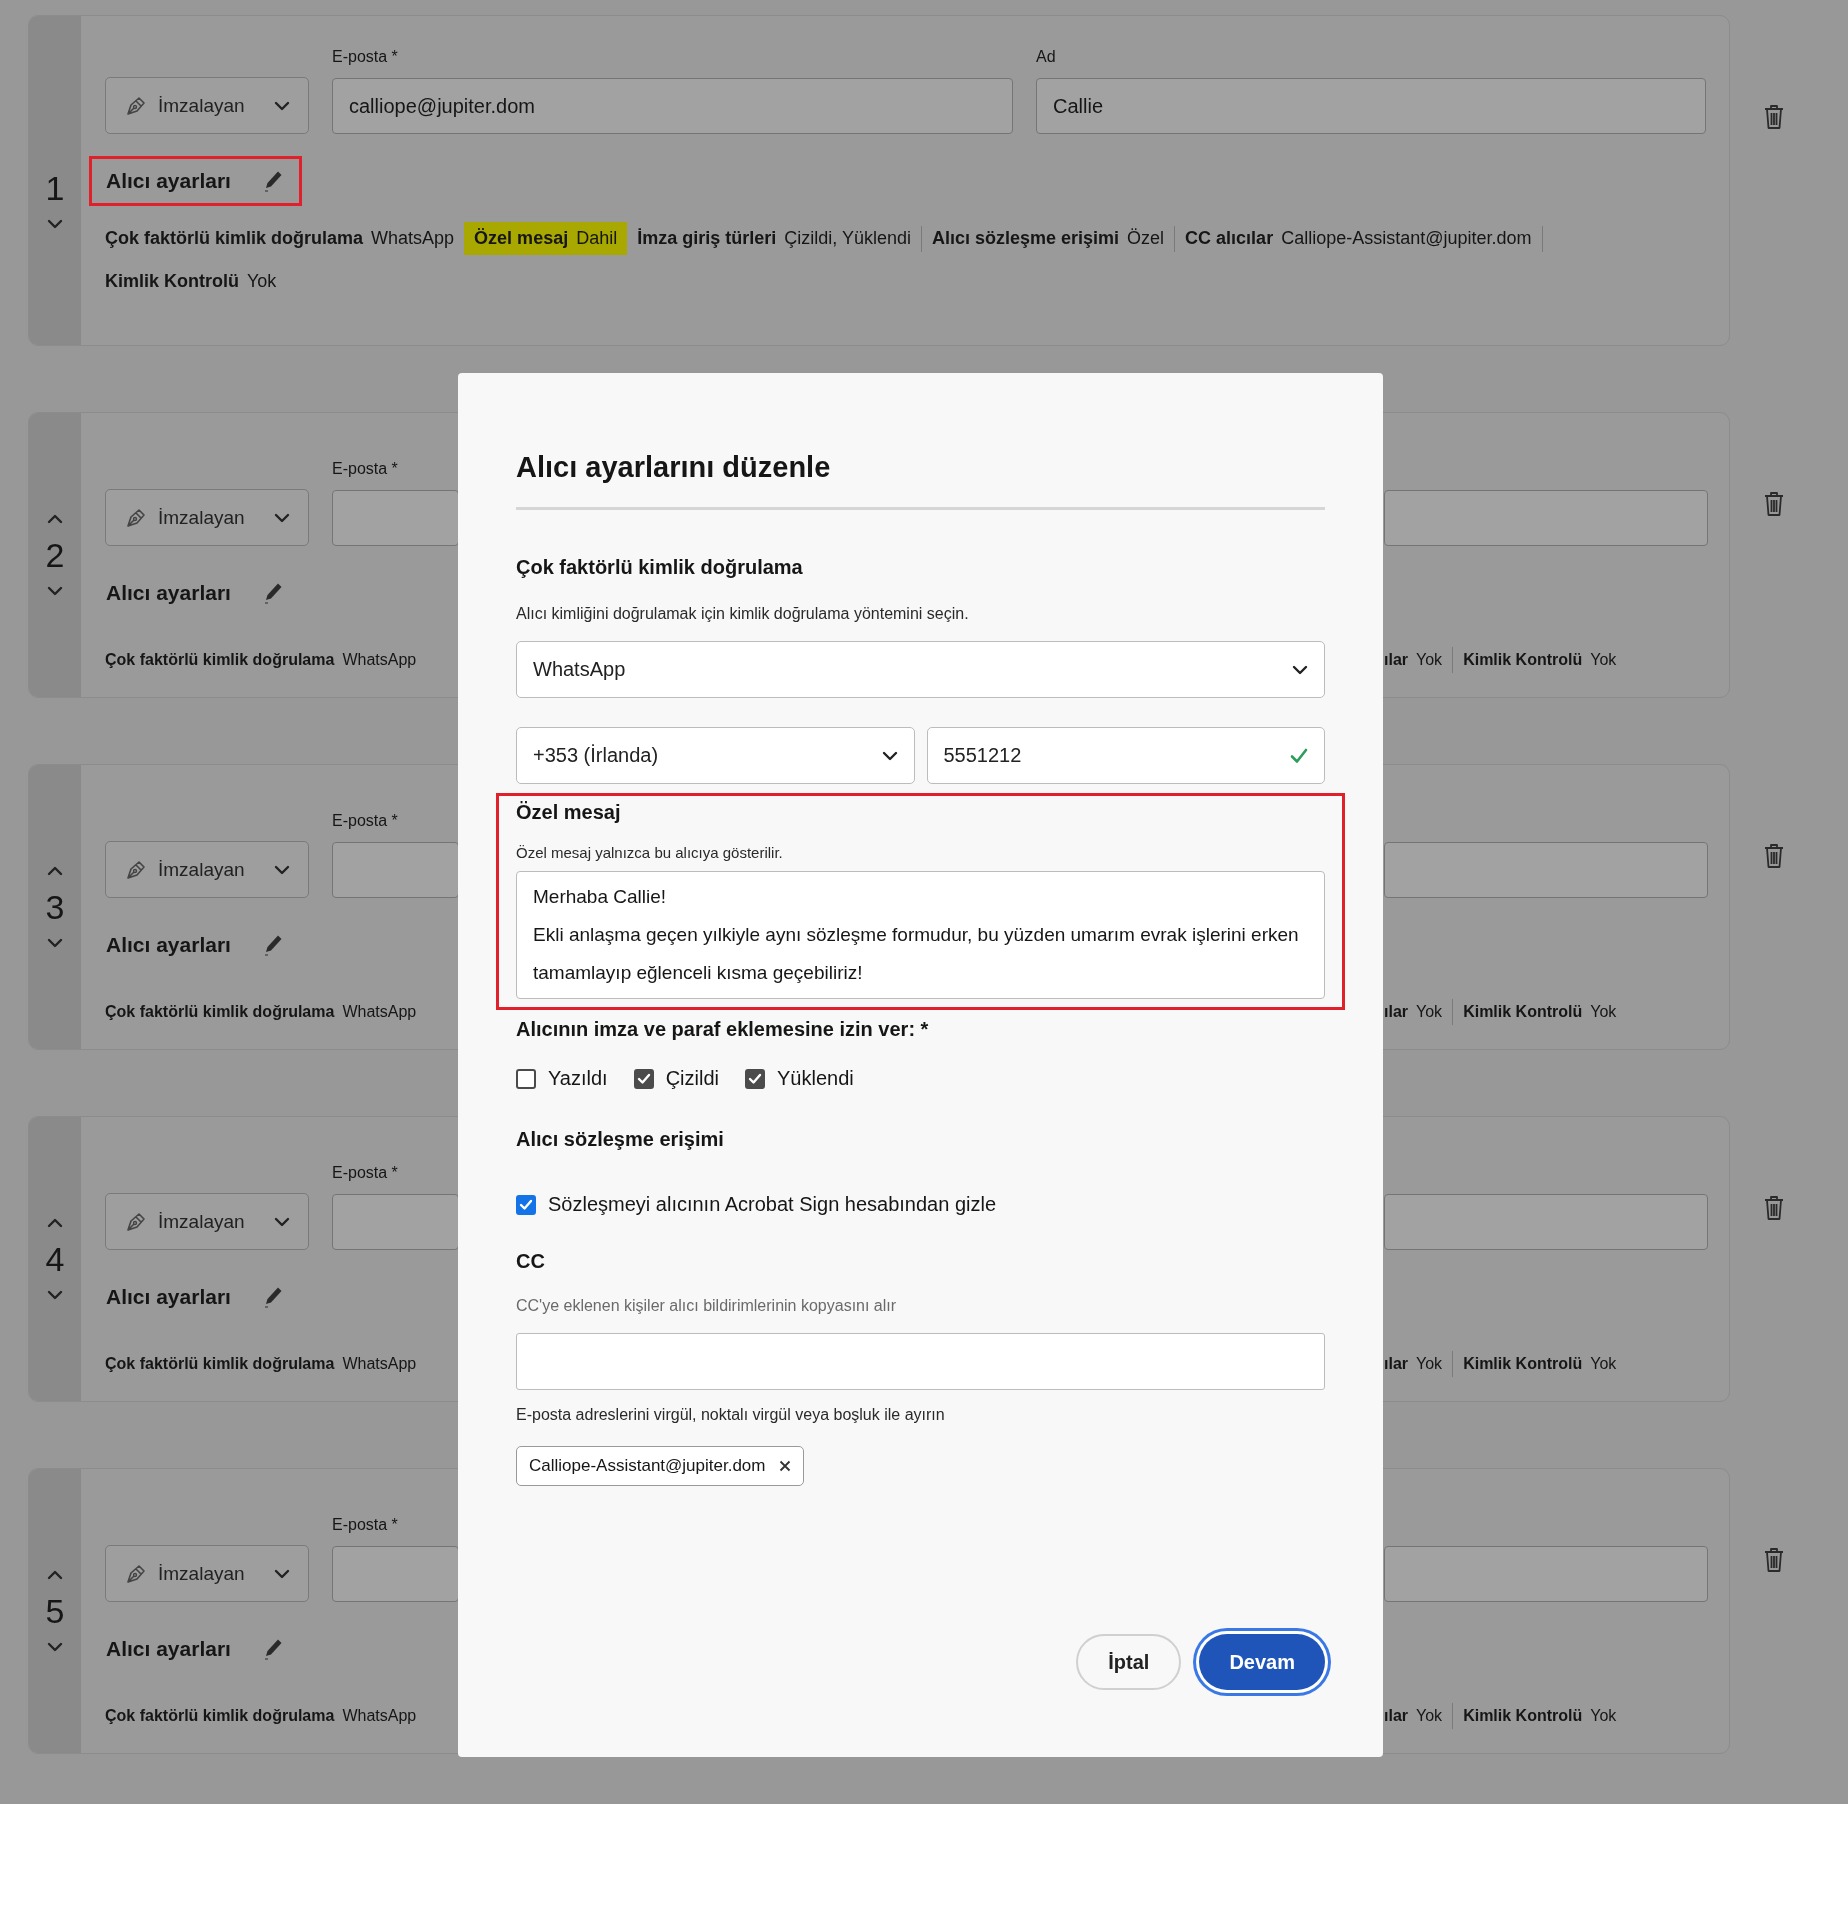  Describe the element at coordinates (785, 1466) in the screenshot. I see `close-icon` at that location.